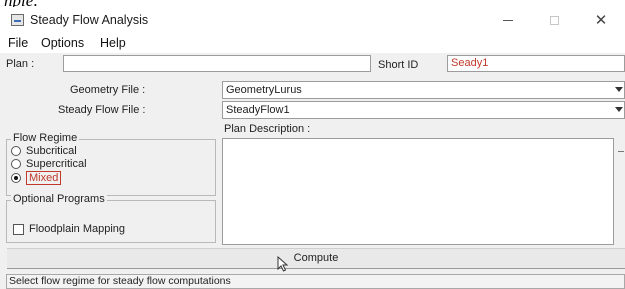  Describe the element at coordinates (51, 151) in the screenshot. I see `subcritical-label: Subcritical` at that location.